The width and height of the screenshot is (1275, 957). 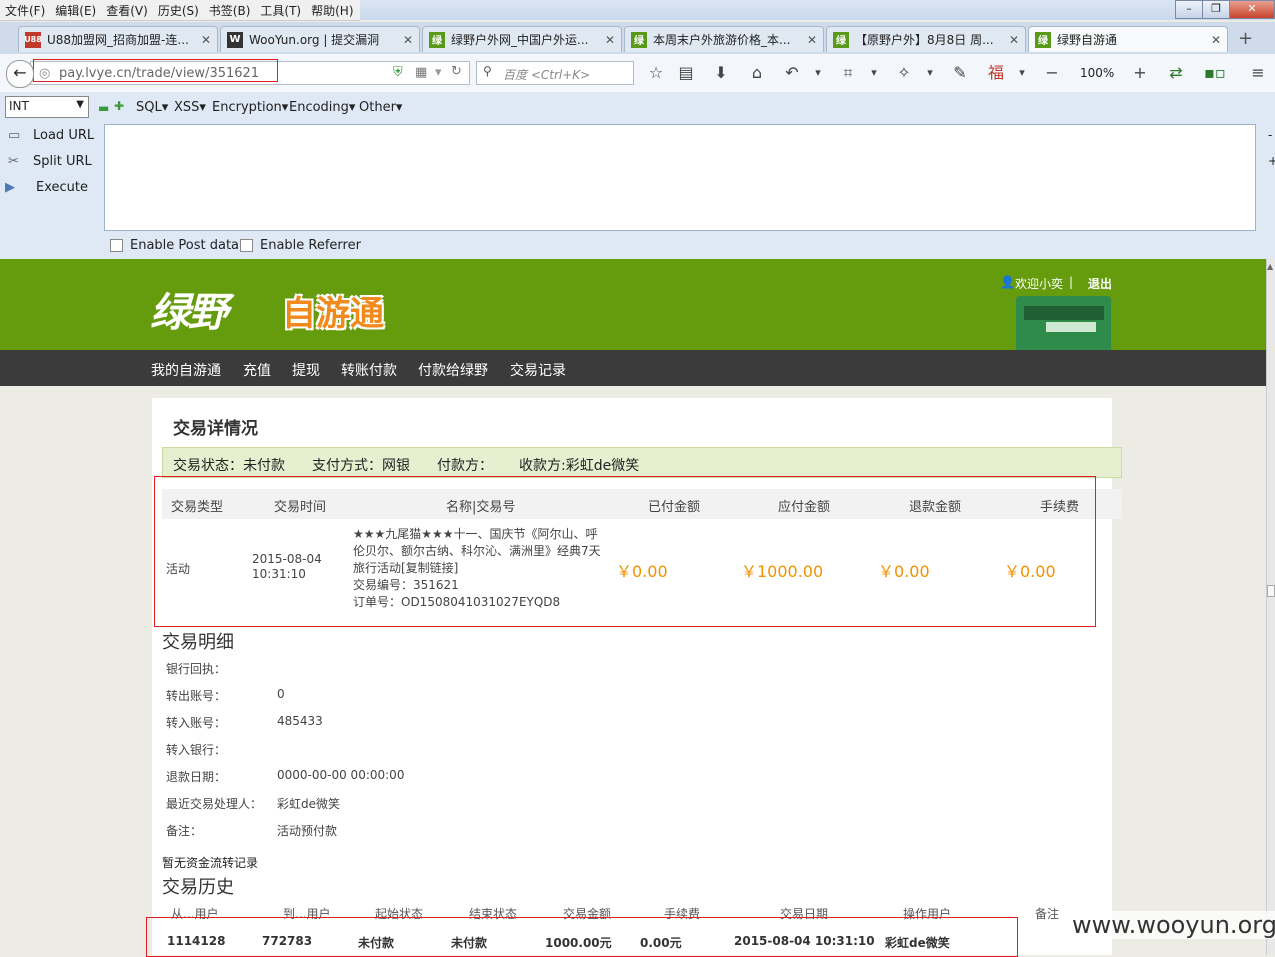 I want to click on wooyun-favicon-icon: W, so click(x=235, y=39).